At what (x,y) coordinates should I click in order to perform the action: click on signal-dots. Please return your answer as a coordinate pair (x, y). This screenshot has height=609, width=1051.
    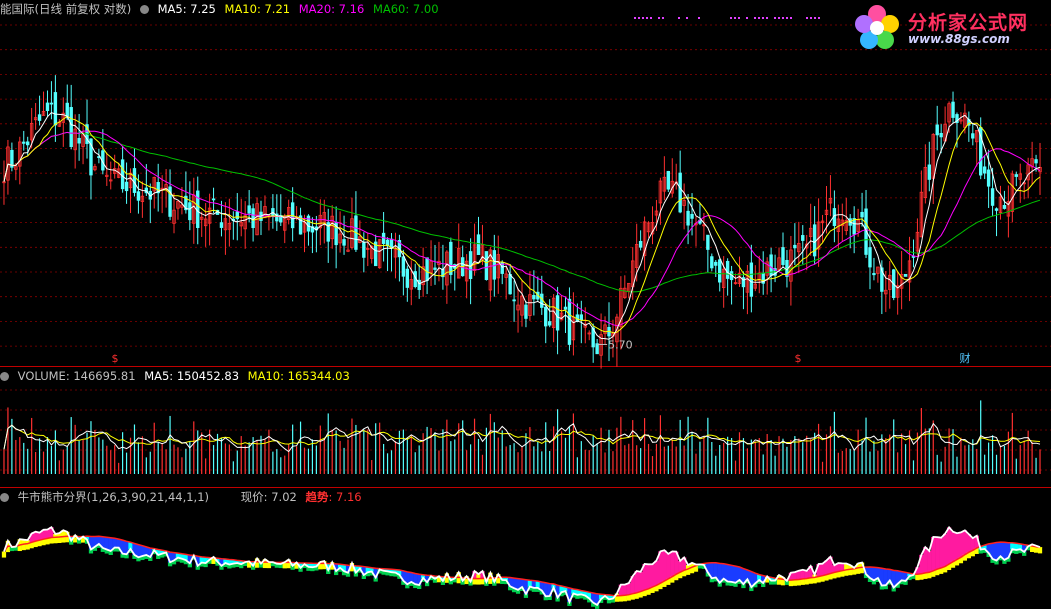
    Looking at the image, I should click on (727, 18).